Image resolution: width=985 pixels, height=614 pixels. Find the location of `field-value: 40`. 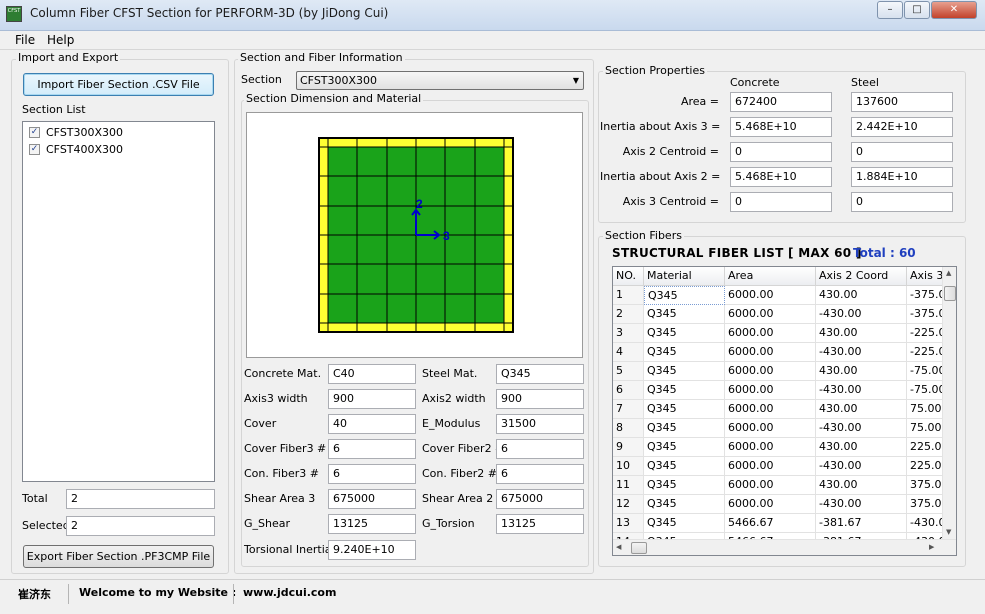

field-value: 40 is located at coordinates (372, 424).